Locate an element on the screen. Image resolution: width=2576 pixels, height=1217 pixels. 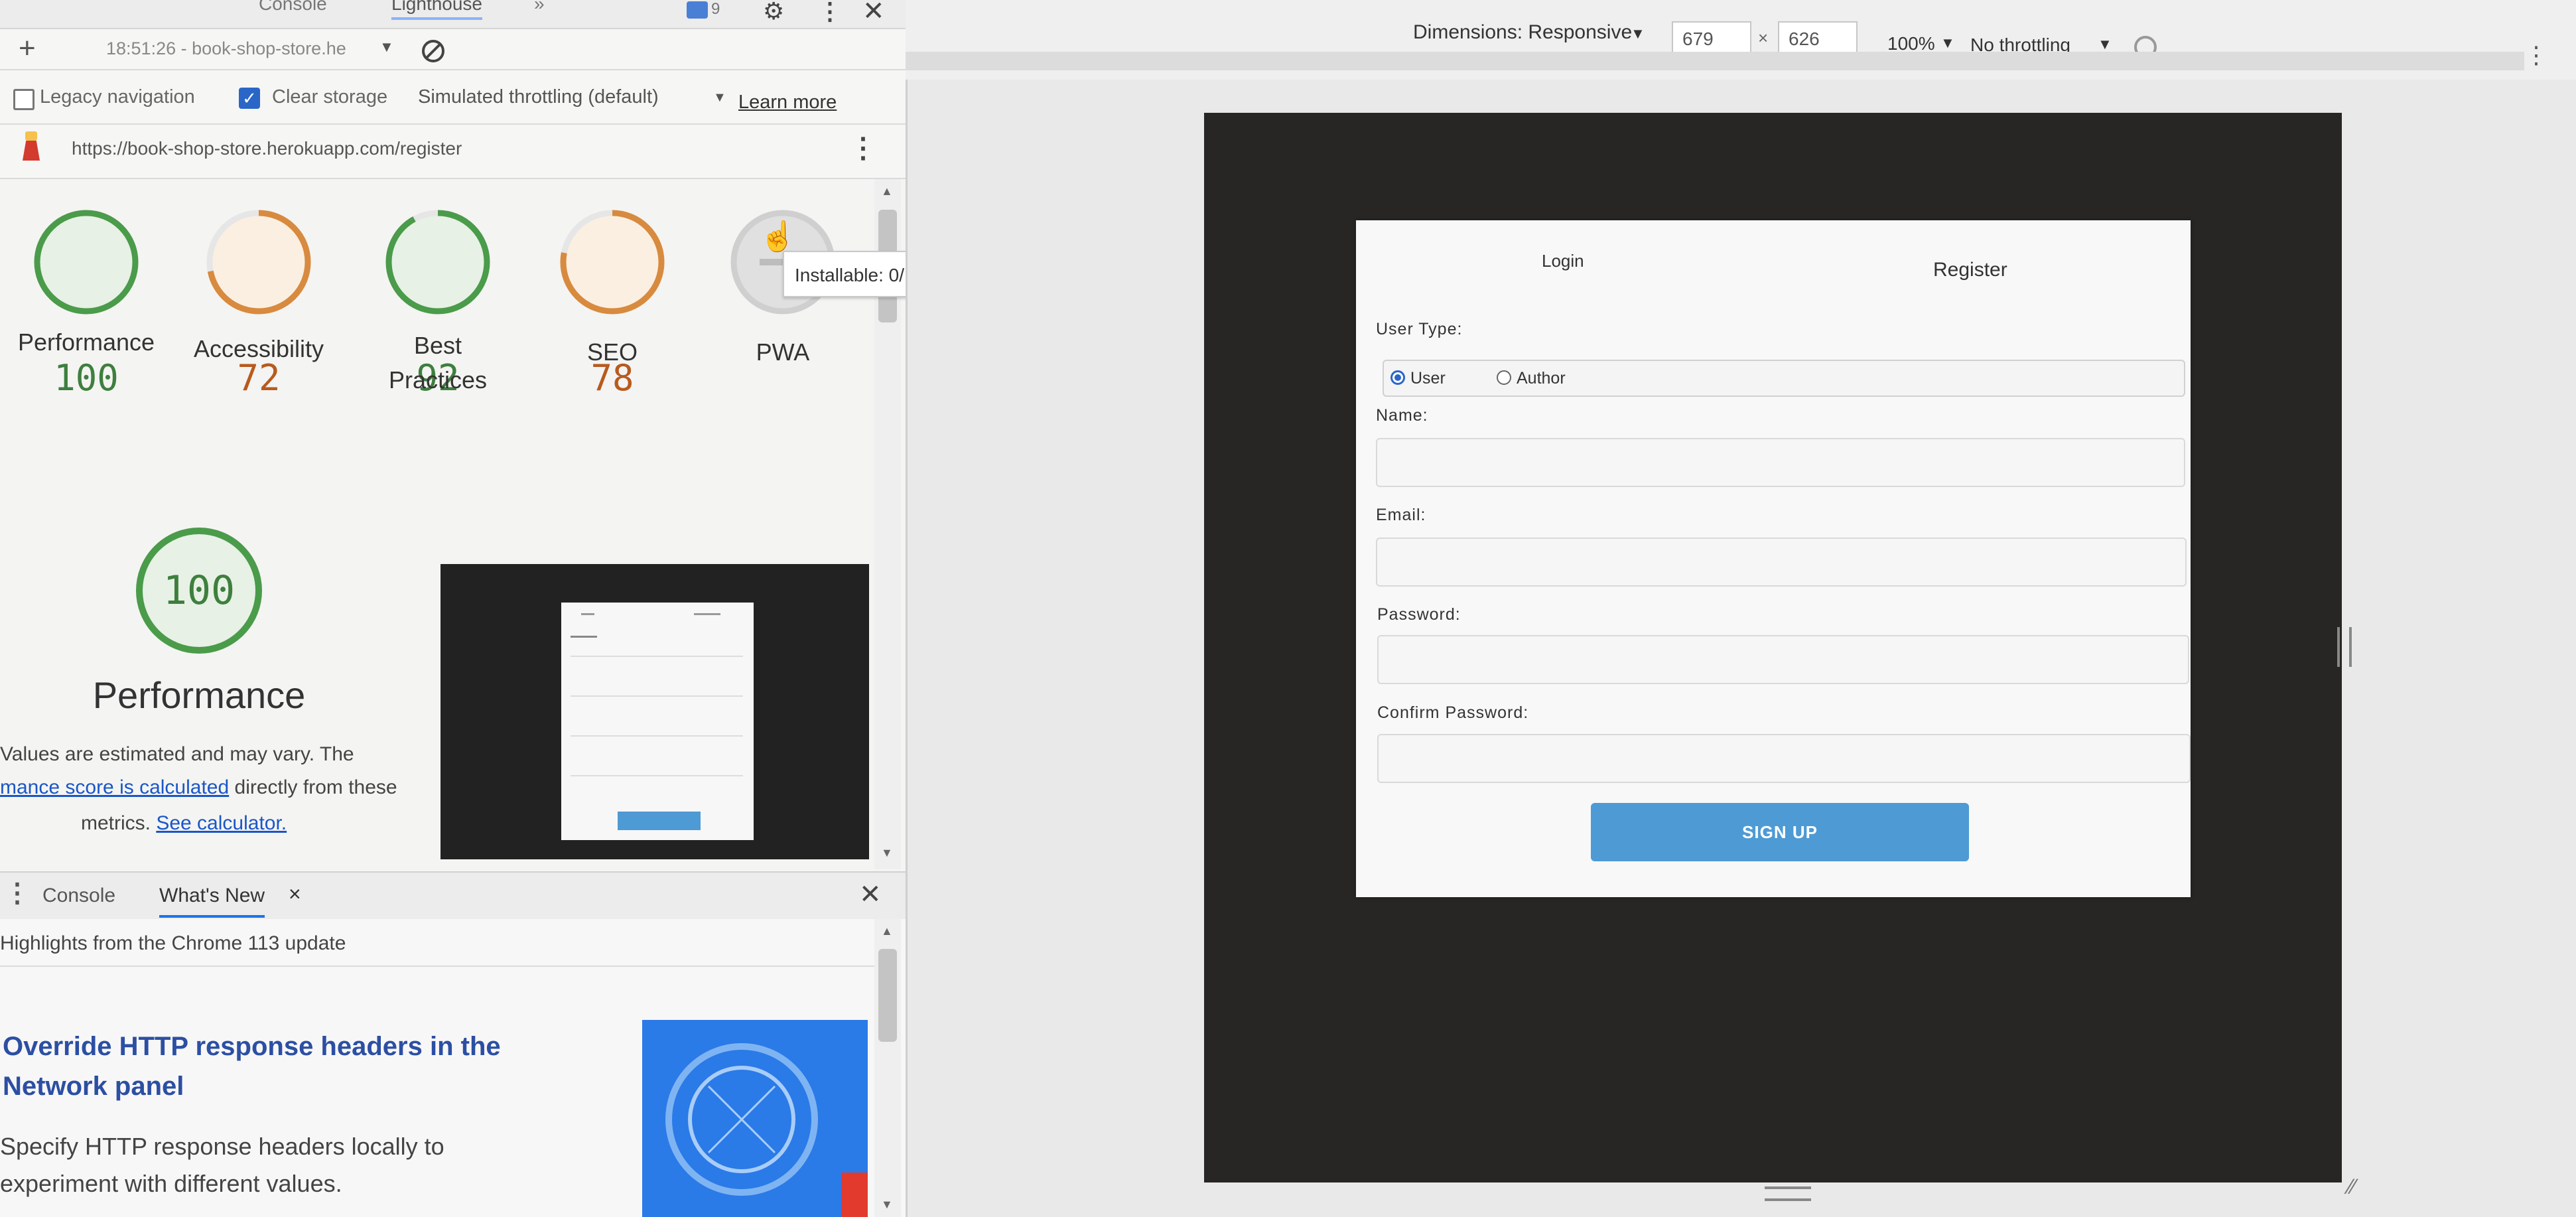
drawer-tab-whats-new: What's New is located at coordinates (212, 901).